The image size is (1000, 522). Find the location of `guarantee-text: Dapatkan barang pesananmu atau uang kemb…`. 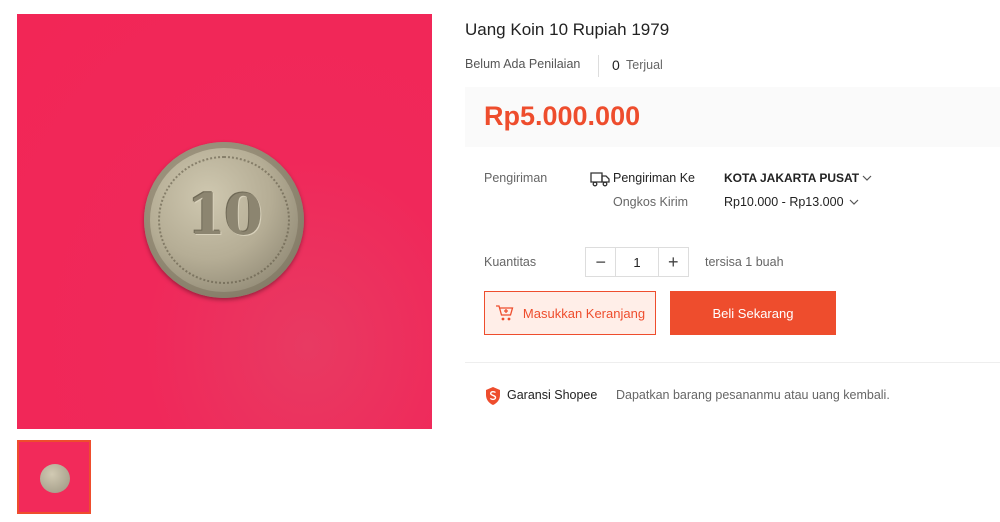

guarantee-text: Dapatkan barang pesananmu atau uang kemb… is located at coordinates (753, 395).